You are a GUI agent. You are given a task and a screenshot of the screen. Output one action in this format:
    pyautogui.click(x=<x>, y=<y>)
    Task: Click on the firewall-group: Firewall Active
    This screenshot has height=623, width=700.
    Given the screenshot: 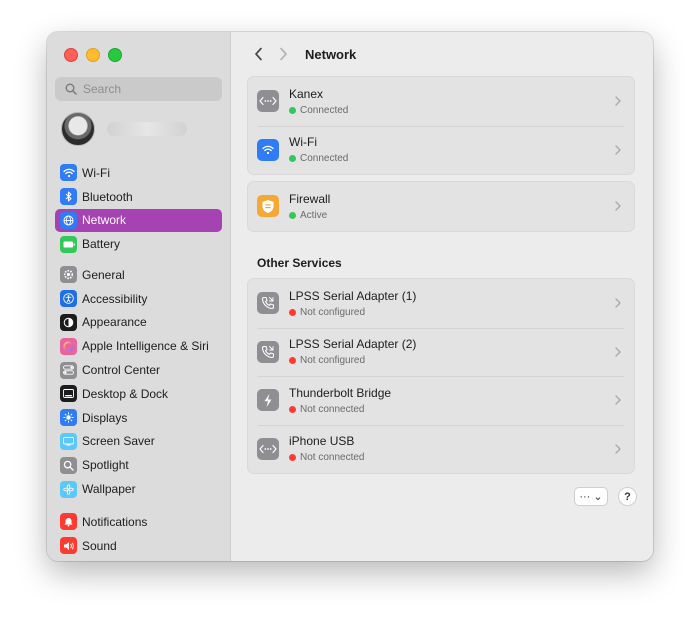 What is the action you would take?
    pyautogui.click(x=441, y=206)
    